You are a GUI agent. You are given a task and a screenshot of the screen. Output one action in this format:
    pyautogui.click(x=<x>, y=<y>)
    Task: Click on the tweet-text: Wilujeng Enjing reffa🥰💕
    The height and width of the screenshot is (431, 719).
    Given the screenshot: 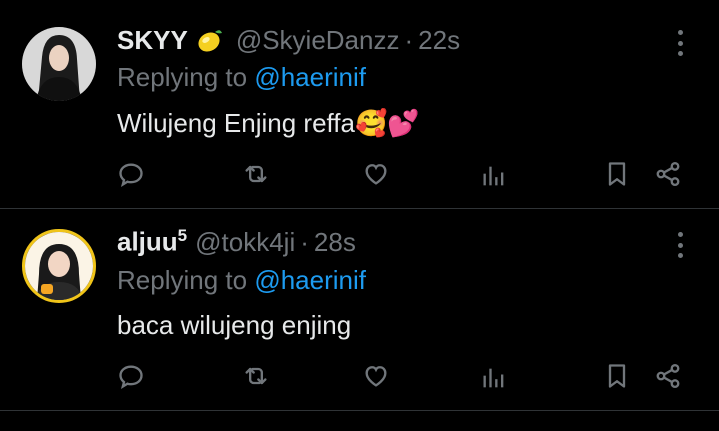 What is the action you would take?
    pyautogui.click(x=268, y=123)
    